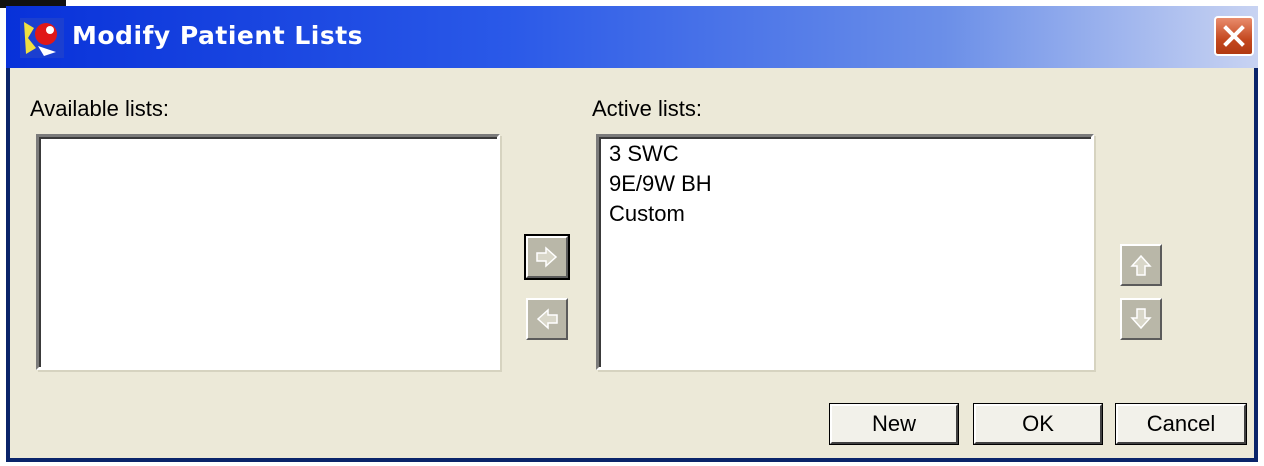  What do you see at coordinates (42, 38) in the screenshot?
I see `app-icon` at bounding box center [42, 38].